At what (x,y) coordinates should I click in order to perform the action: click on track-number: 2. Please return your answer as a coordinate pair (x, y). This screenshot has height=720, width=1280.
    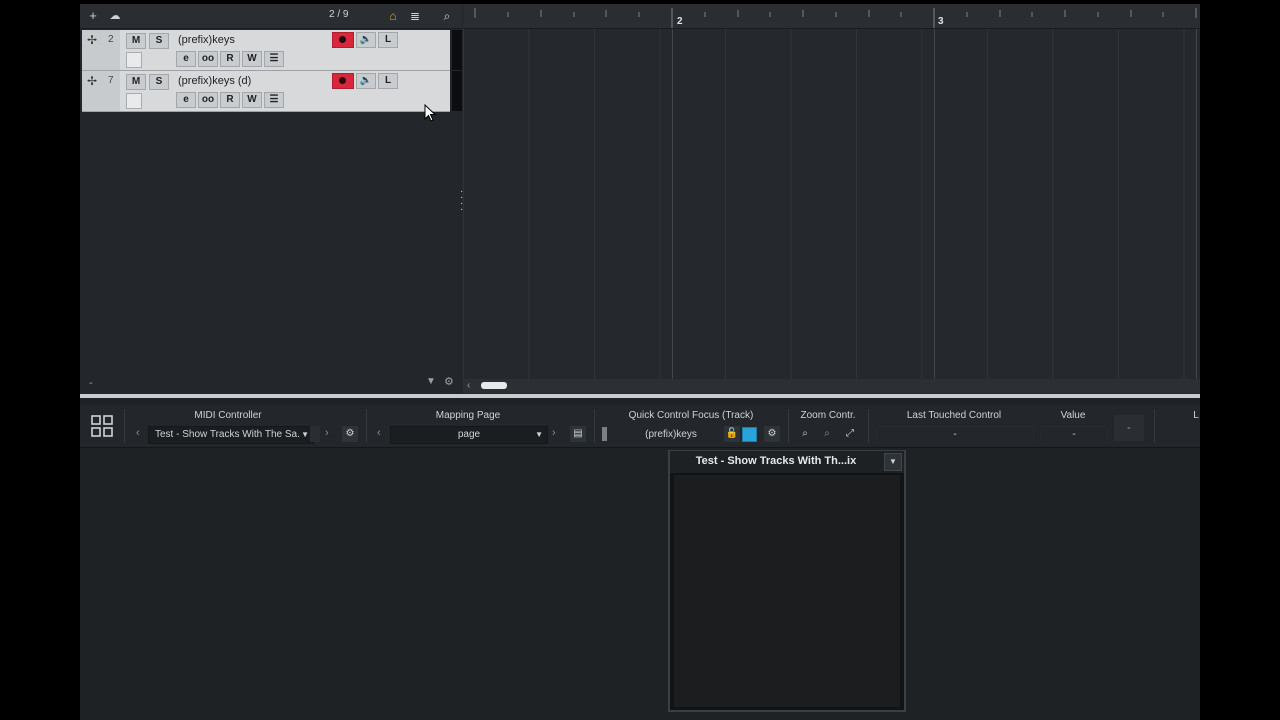
    Looking at the image, I should click on (111, 39).